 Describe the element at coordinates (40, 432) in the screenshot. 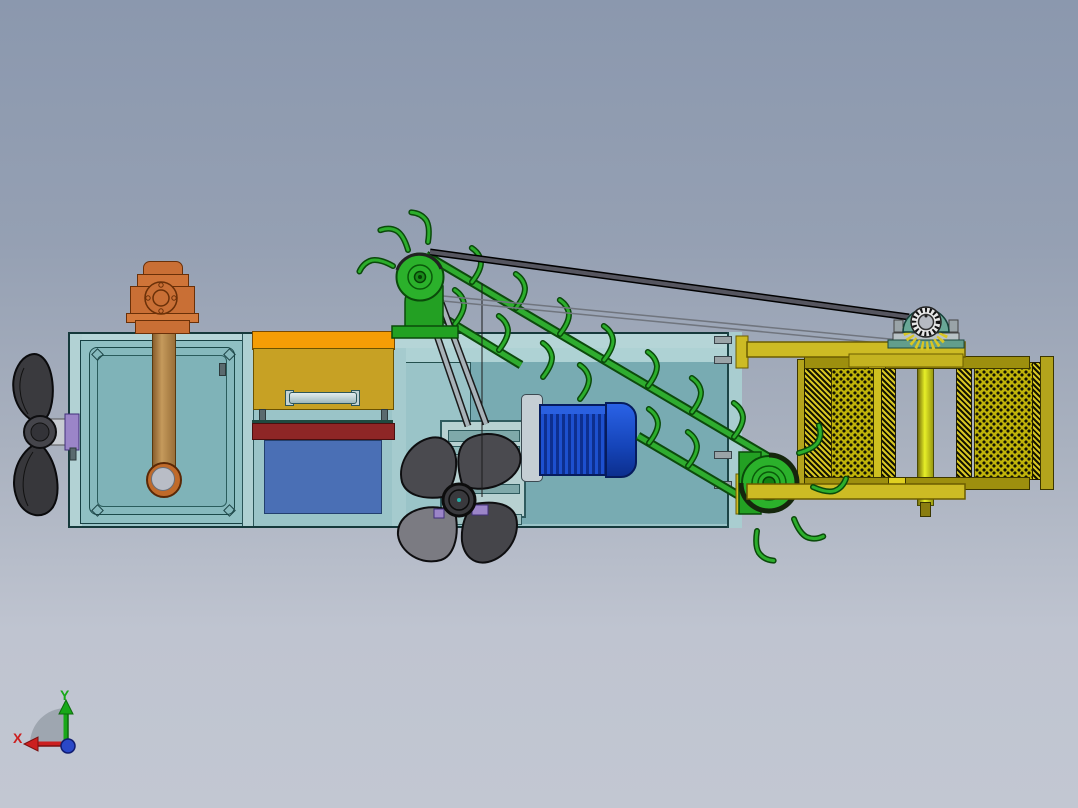

I see `bow-propeller-hub` at that location.